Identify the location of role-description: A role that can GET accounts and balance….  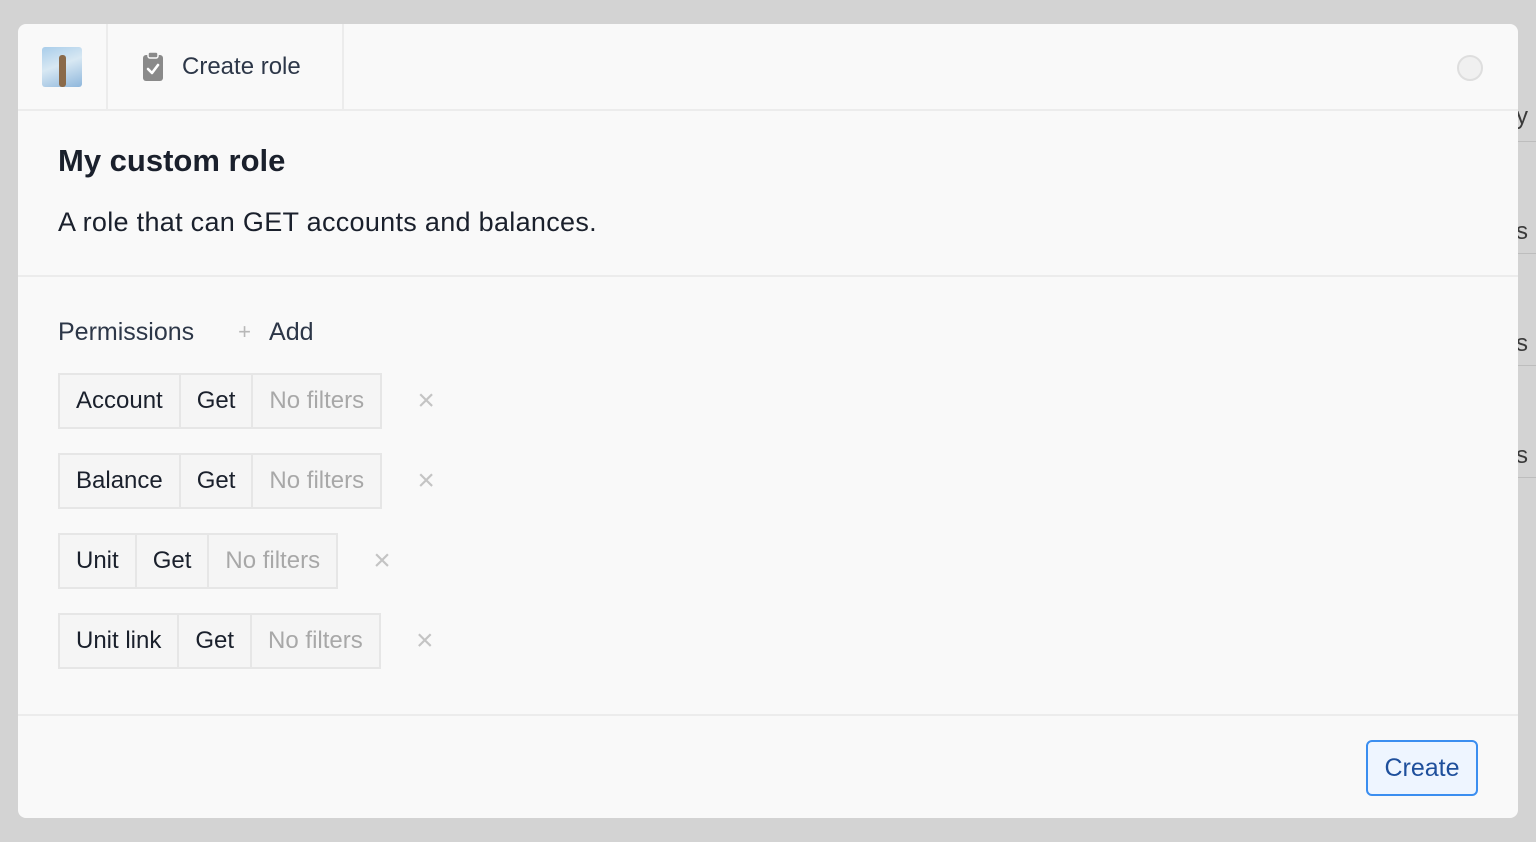
(768, 222).